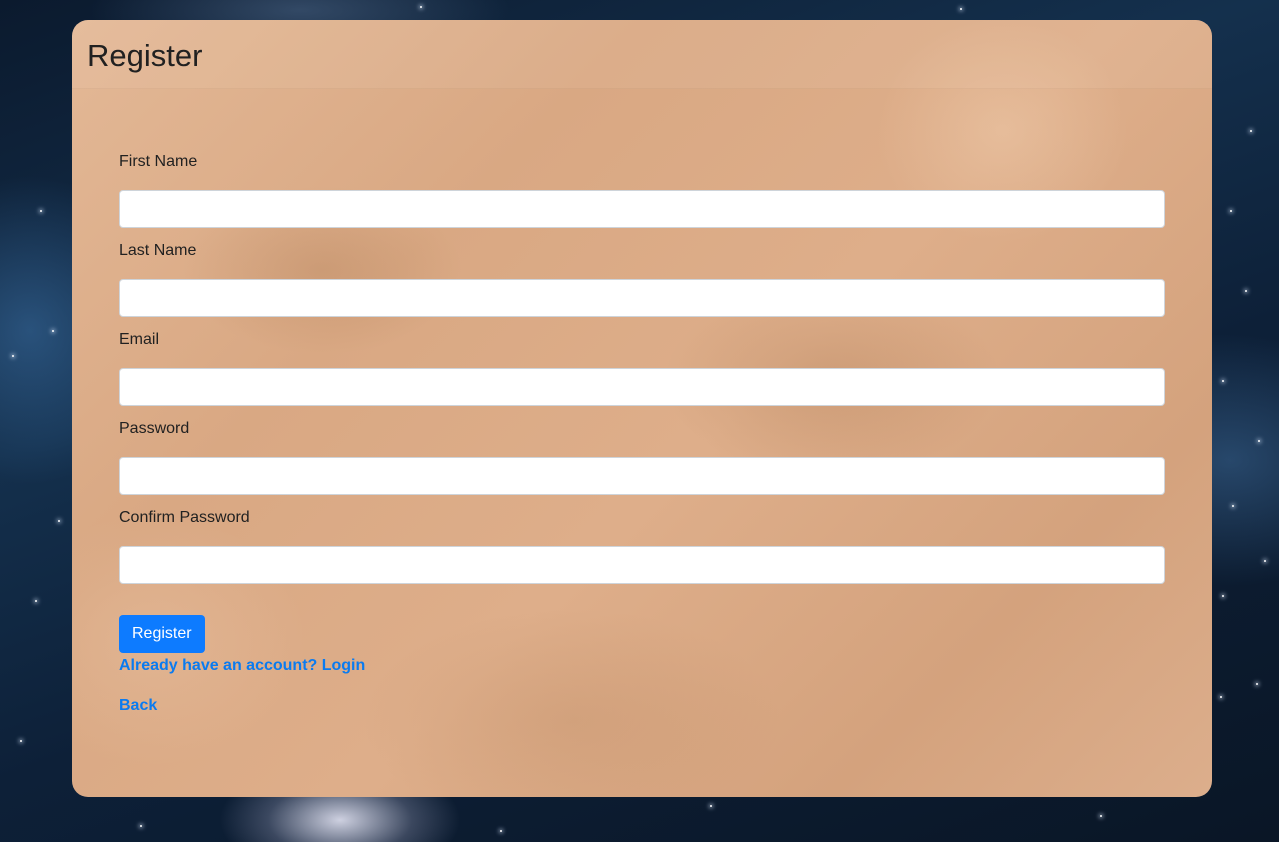 The image size is (1279, 842). Describe the element at coordinates (642, 545) in the screenshot. I see `confirm-password-field-group: Confirm Password` at that location.